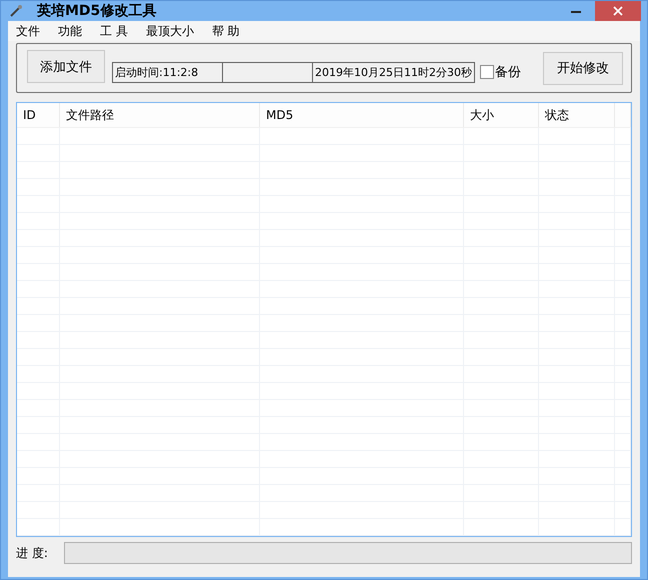 The height and width of the screenshot is (580, 648). I want to click on app-icon, so click(16, 11).